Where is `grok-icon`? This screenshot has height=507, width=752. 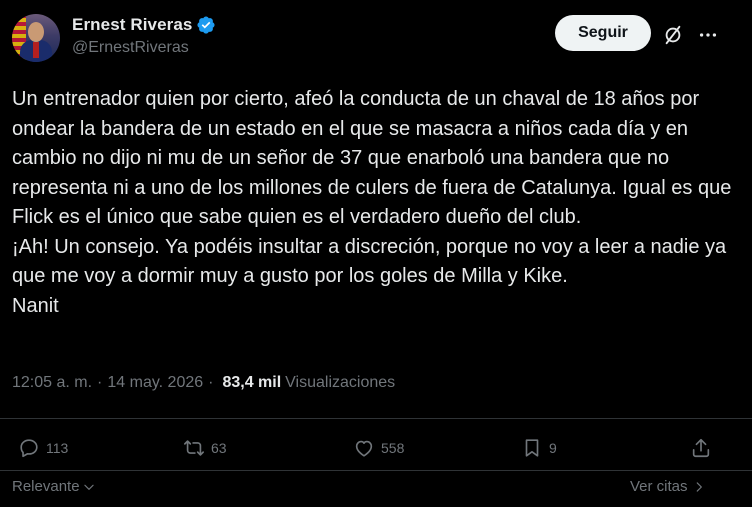 grok-icon is located at coordinates (673, 35).